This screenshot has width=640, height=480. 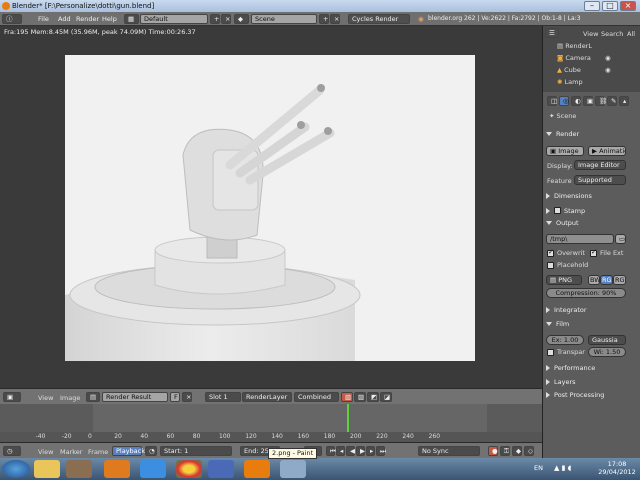 I want to click on placeholders-checkbox, so click(x=550, y=265).